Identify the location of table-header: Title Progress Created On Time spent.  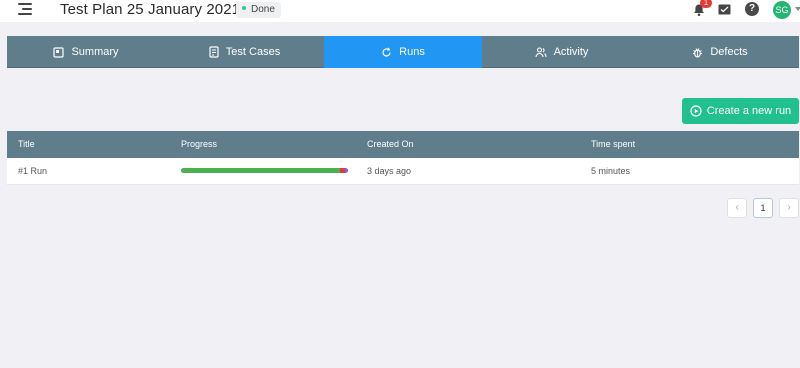
(403, 144).